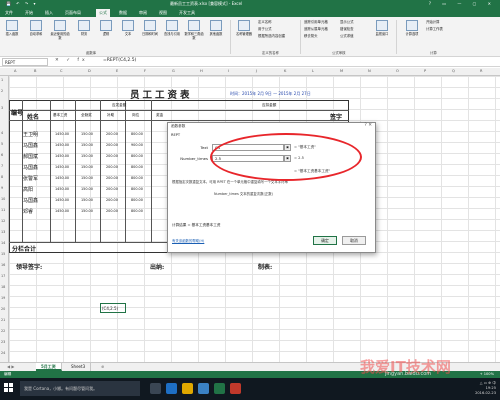 The image size is (500, 400). What do you see at coordinates (36, 31) in the screenshot?
I see `autosum-button: 自动求和` at bounding box center [36, 31].